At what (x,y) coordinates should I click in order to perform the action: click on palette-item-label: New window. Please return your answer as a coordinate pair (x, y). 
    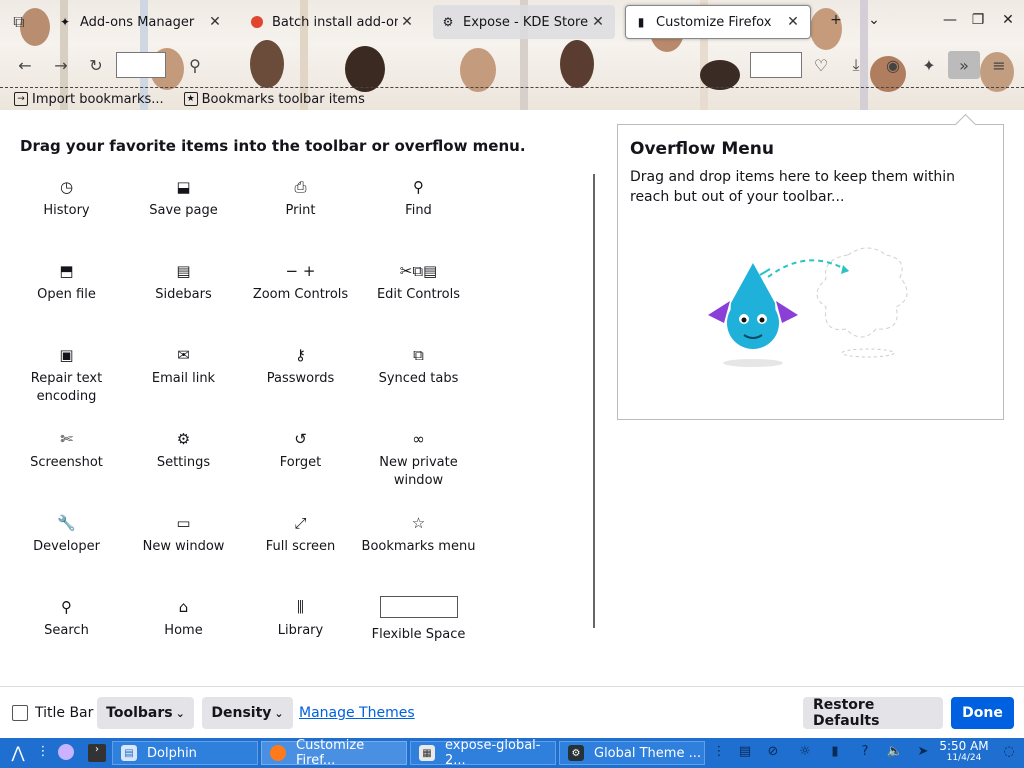
    Looking at the image, I should click on (183, 546).